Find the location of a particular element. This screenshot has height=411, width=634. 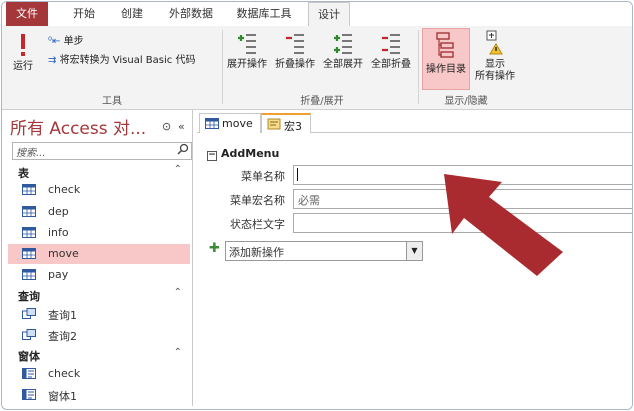

annotation-arrow is located at coordinates (503, 225).